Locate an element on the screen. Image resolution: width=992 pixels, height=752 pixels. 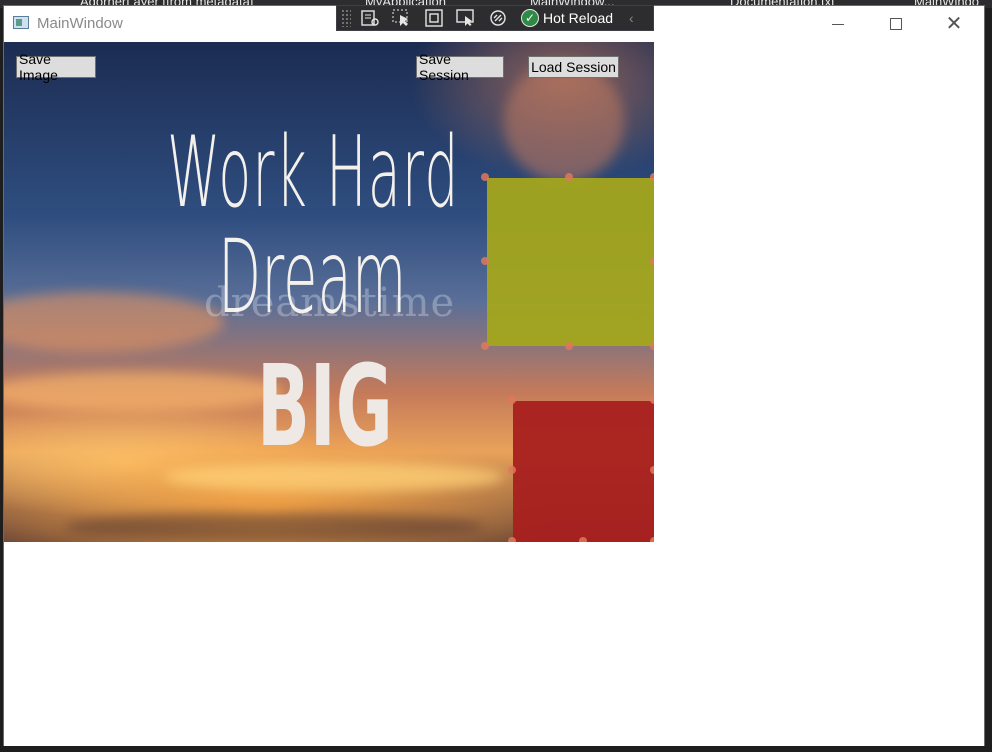
close-icon: ✕ is located at coordinates (954, 24).